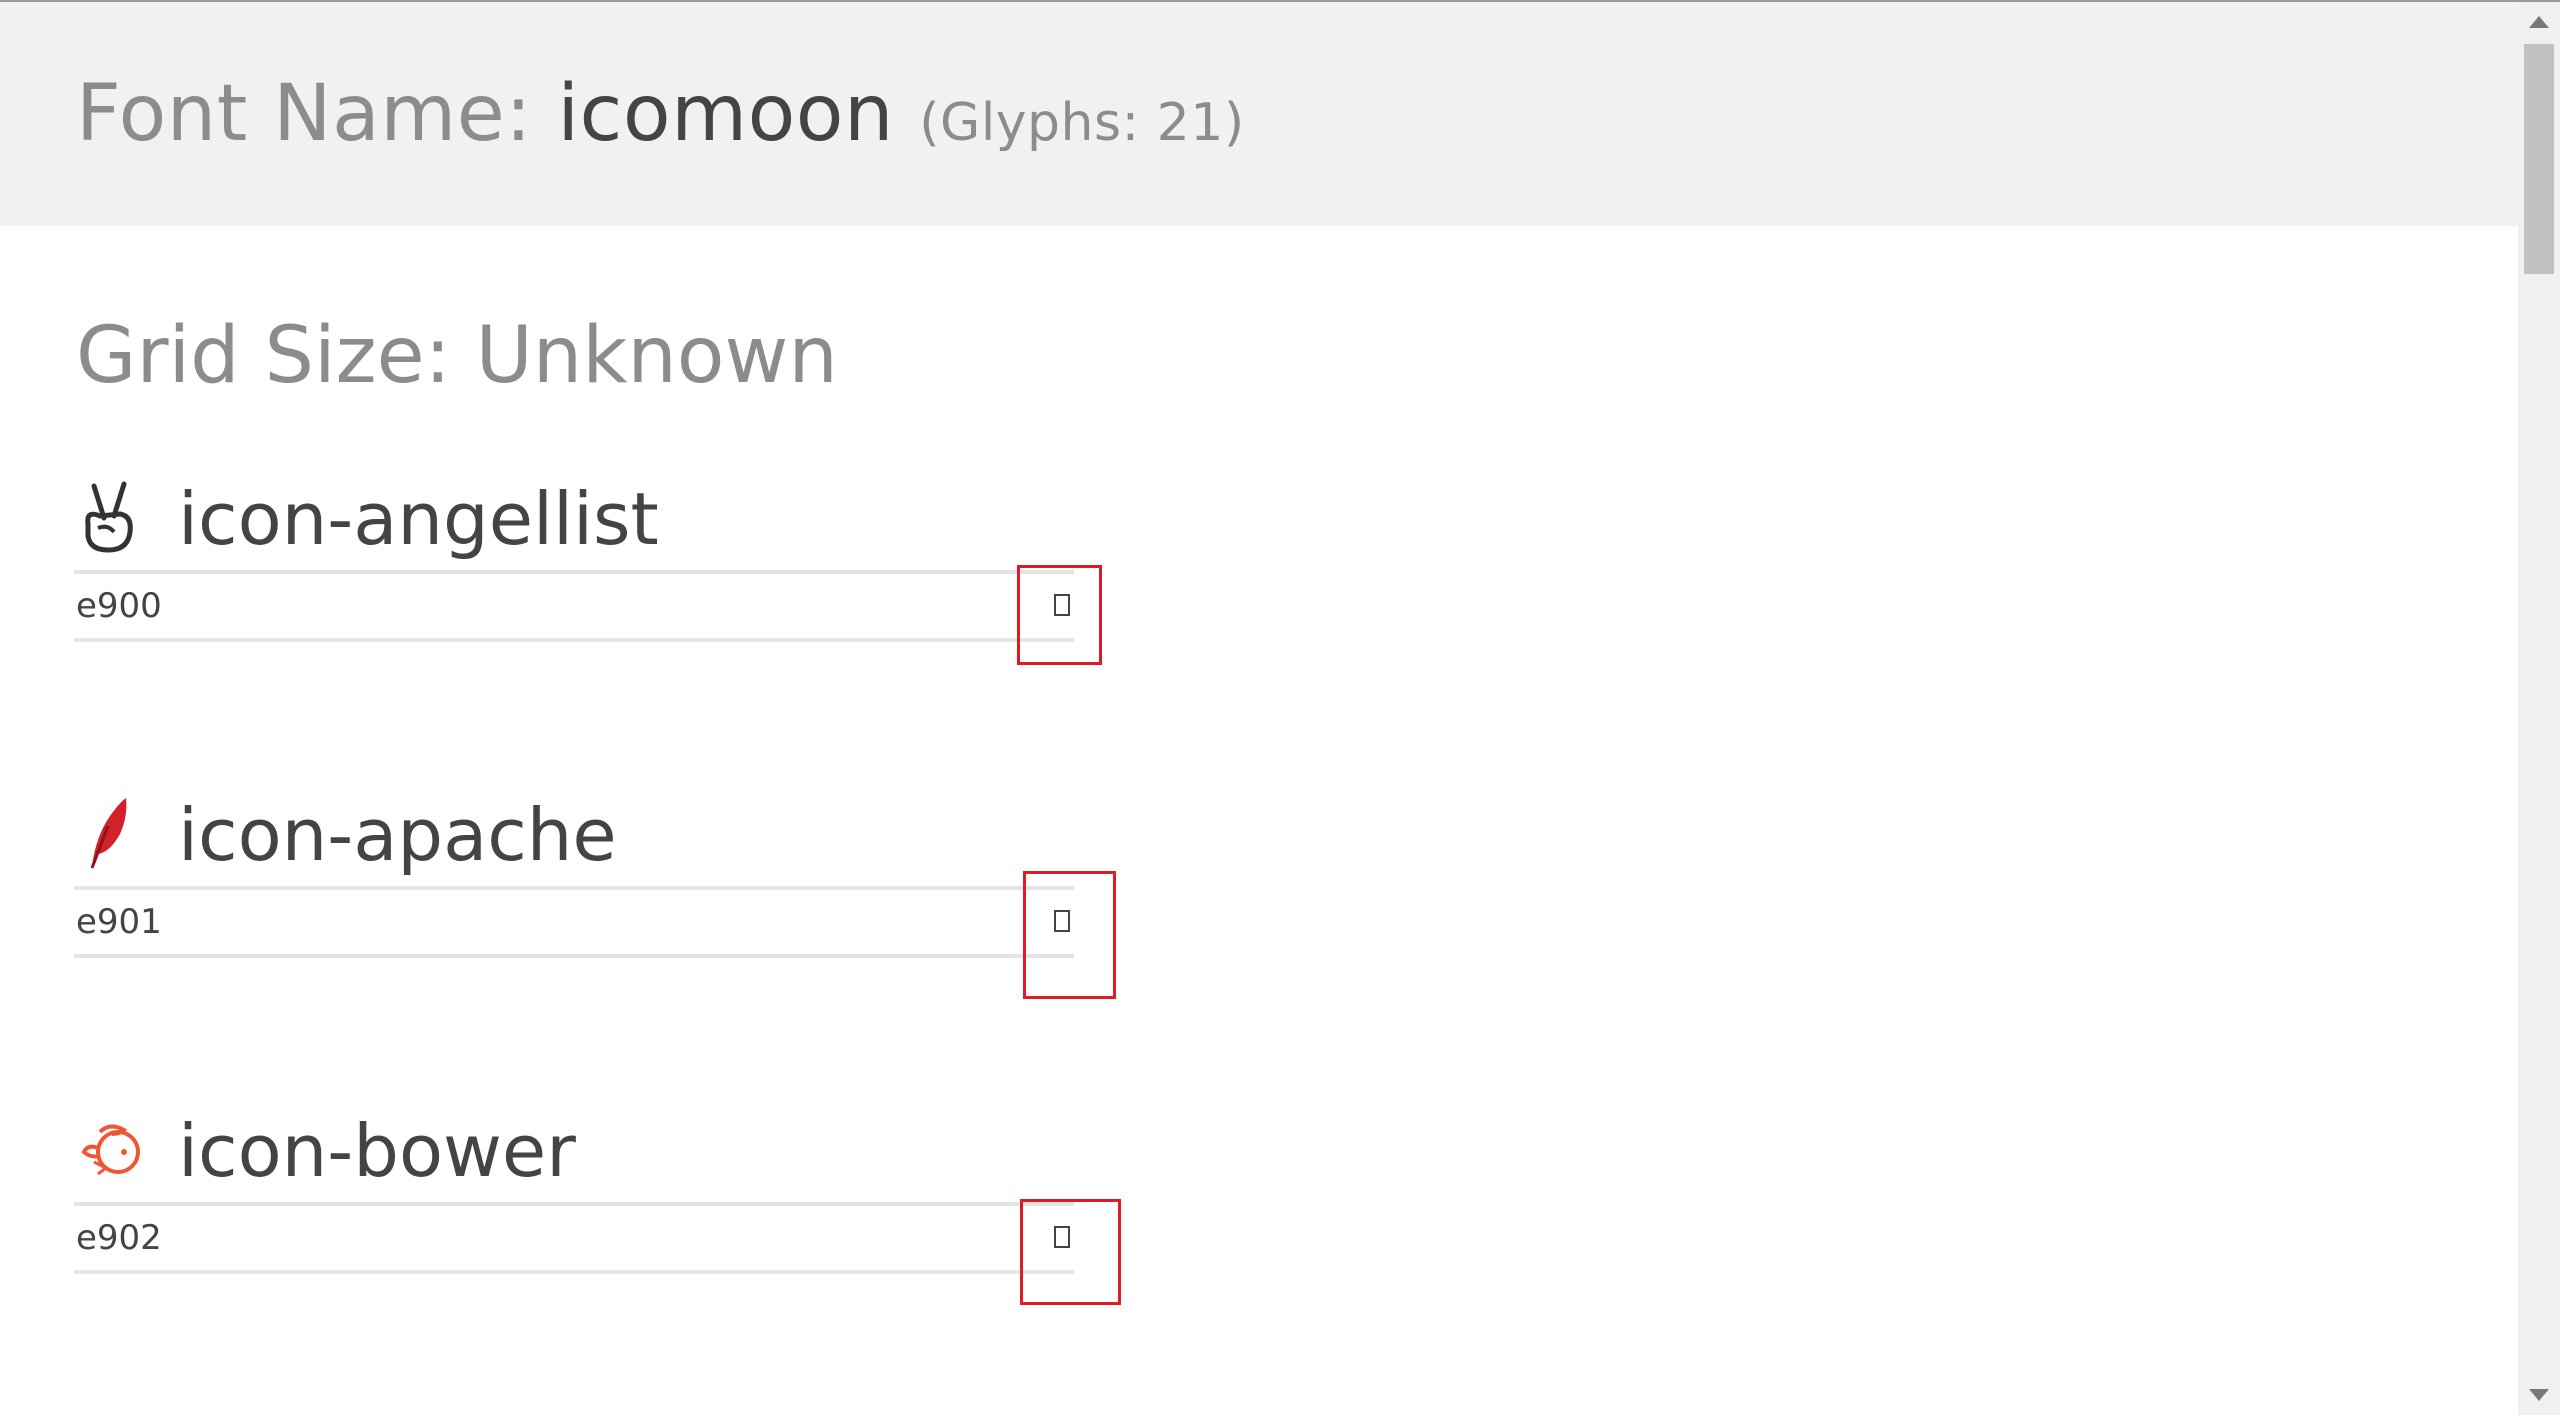  I want to click on chevron-up-icon, so click(2539, 22).